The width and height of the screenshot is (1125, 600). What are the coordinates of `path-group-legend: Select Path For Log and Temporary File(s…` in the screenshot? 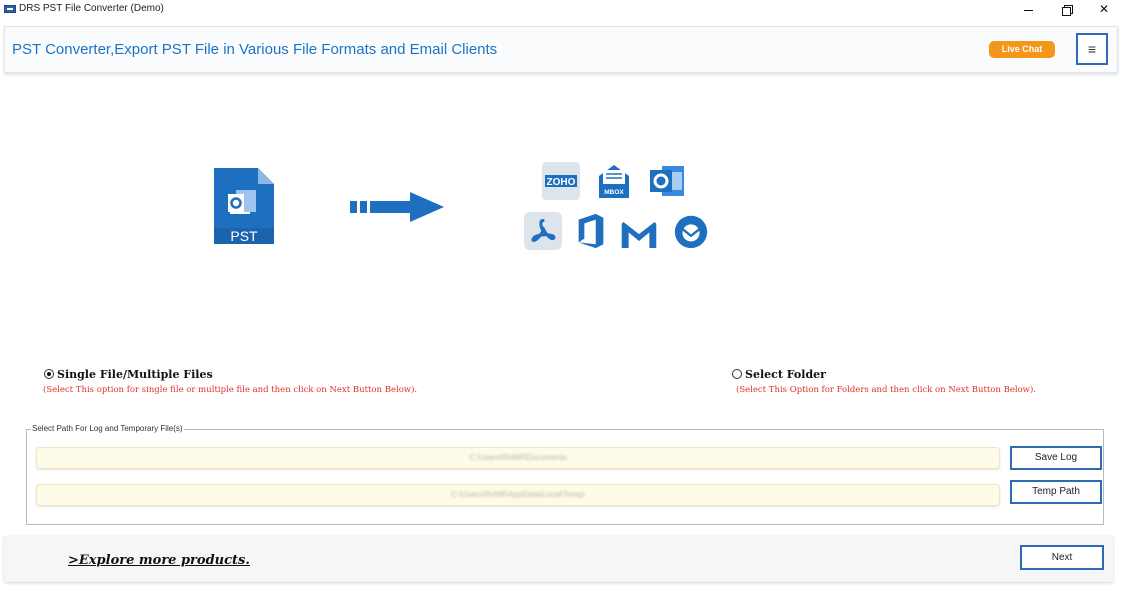 It's located at (107, 428).